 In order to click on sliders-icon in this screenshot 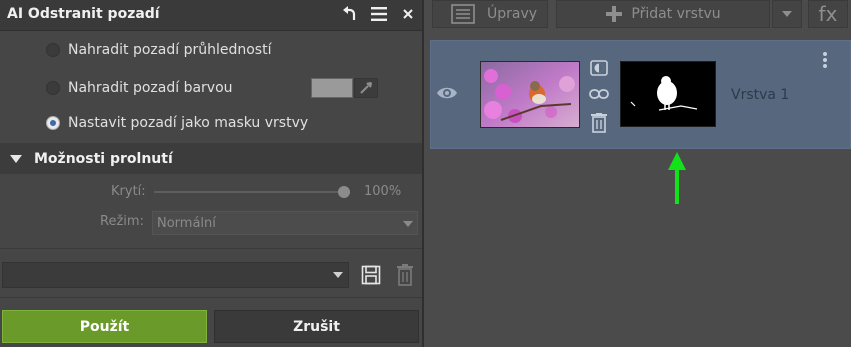, I will do `click(463, 14)`.